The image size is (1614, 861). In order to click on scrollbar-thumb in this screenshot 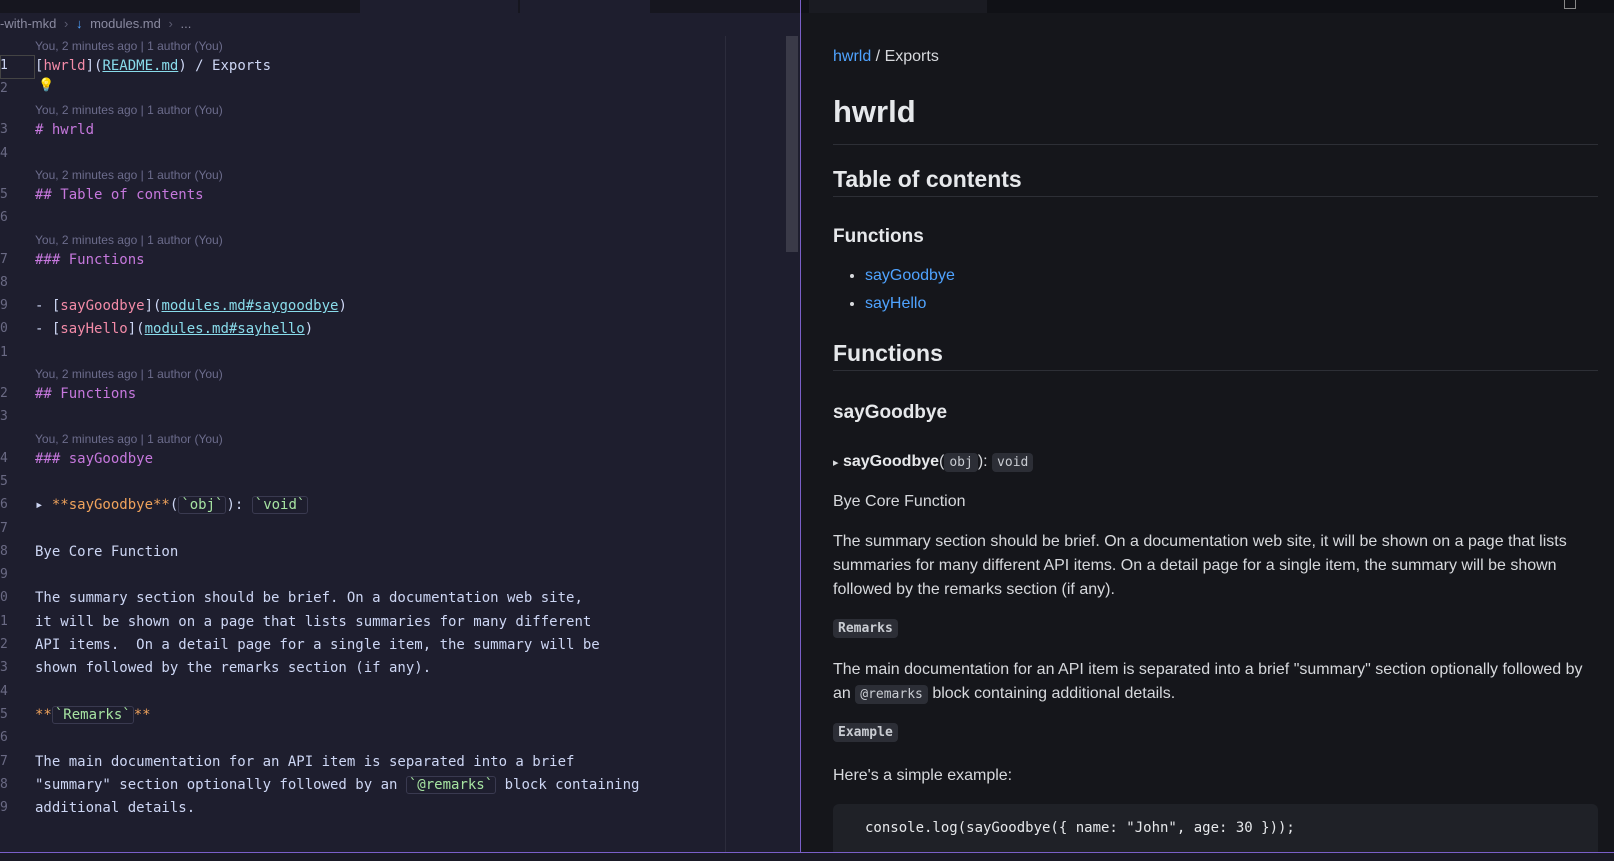, I will do `click(792, 144)`.